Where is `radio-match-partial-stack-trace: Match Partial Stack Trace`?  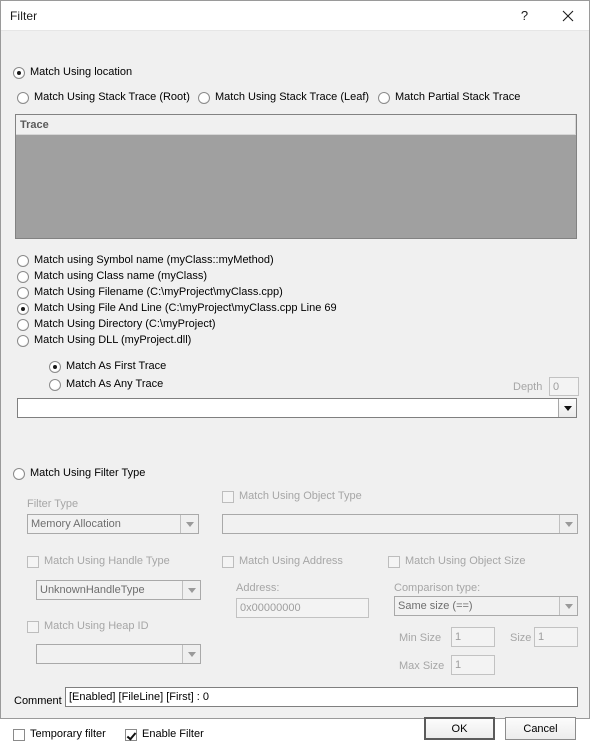 radio-match-partial-stack-trace: Match Partial Stack Trace is located at coordinates (449, 97).